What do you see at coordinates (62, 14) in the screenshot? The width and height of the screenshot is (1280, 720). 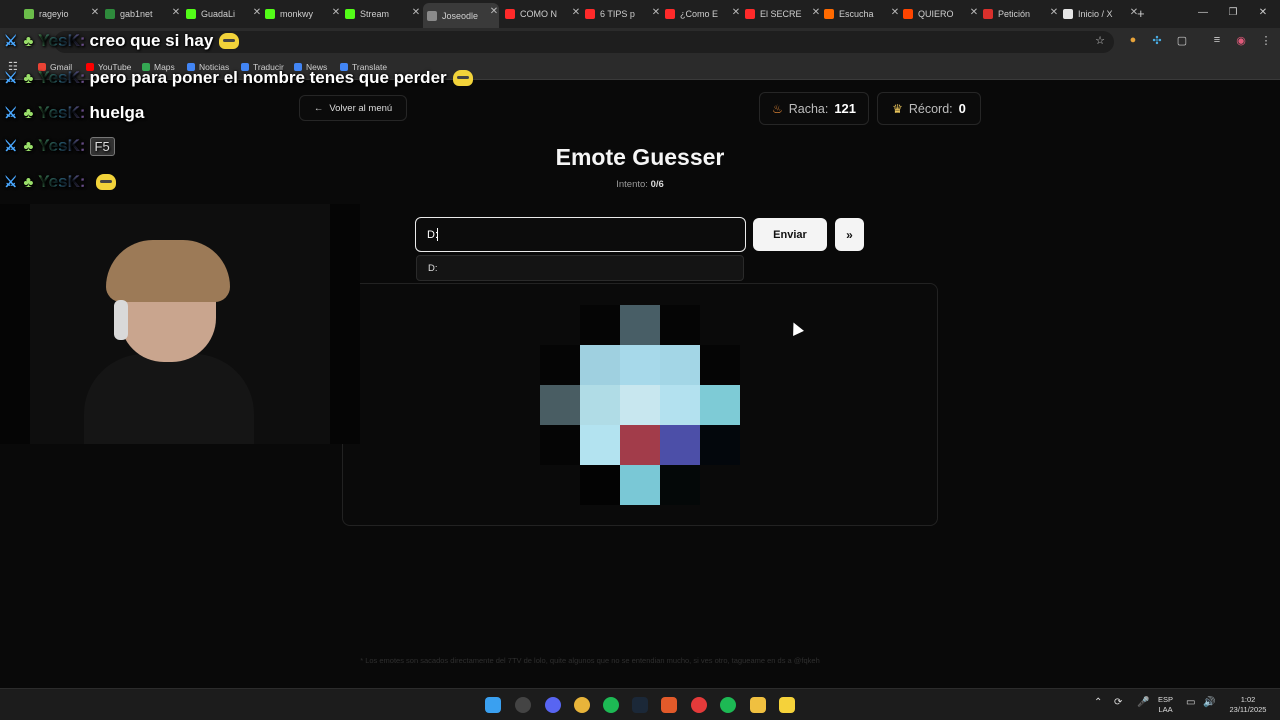 I see `browser-tab: rageyio ✕` at bounding box center [62, 14].